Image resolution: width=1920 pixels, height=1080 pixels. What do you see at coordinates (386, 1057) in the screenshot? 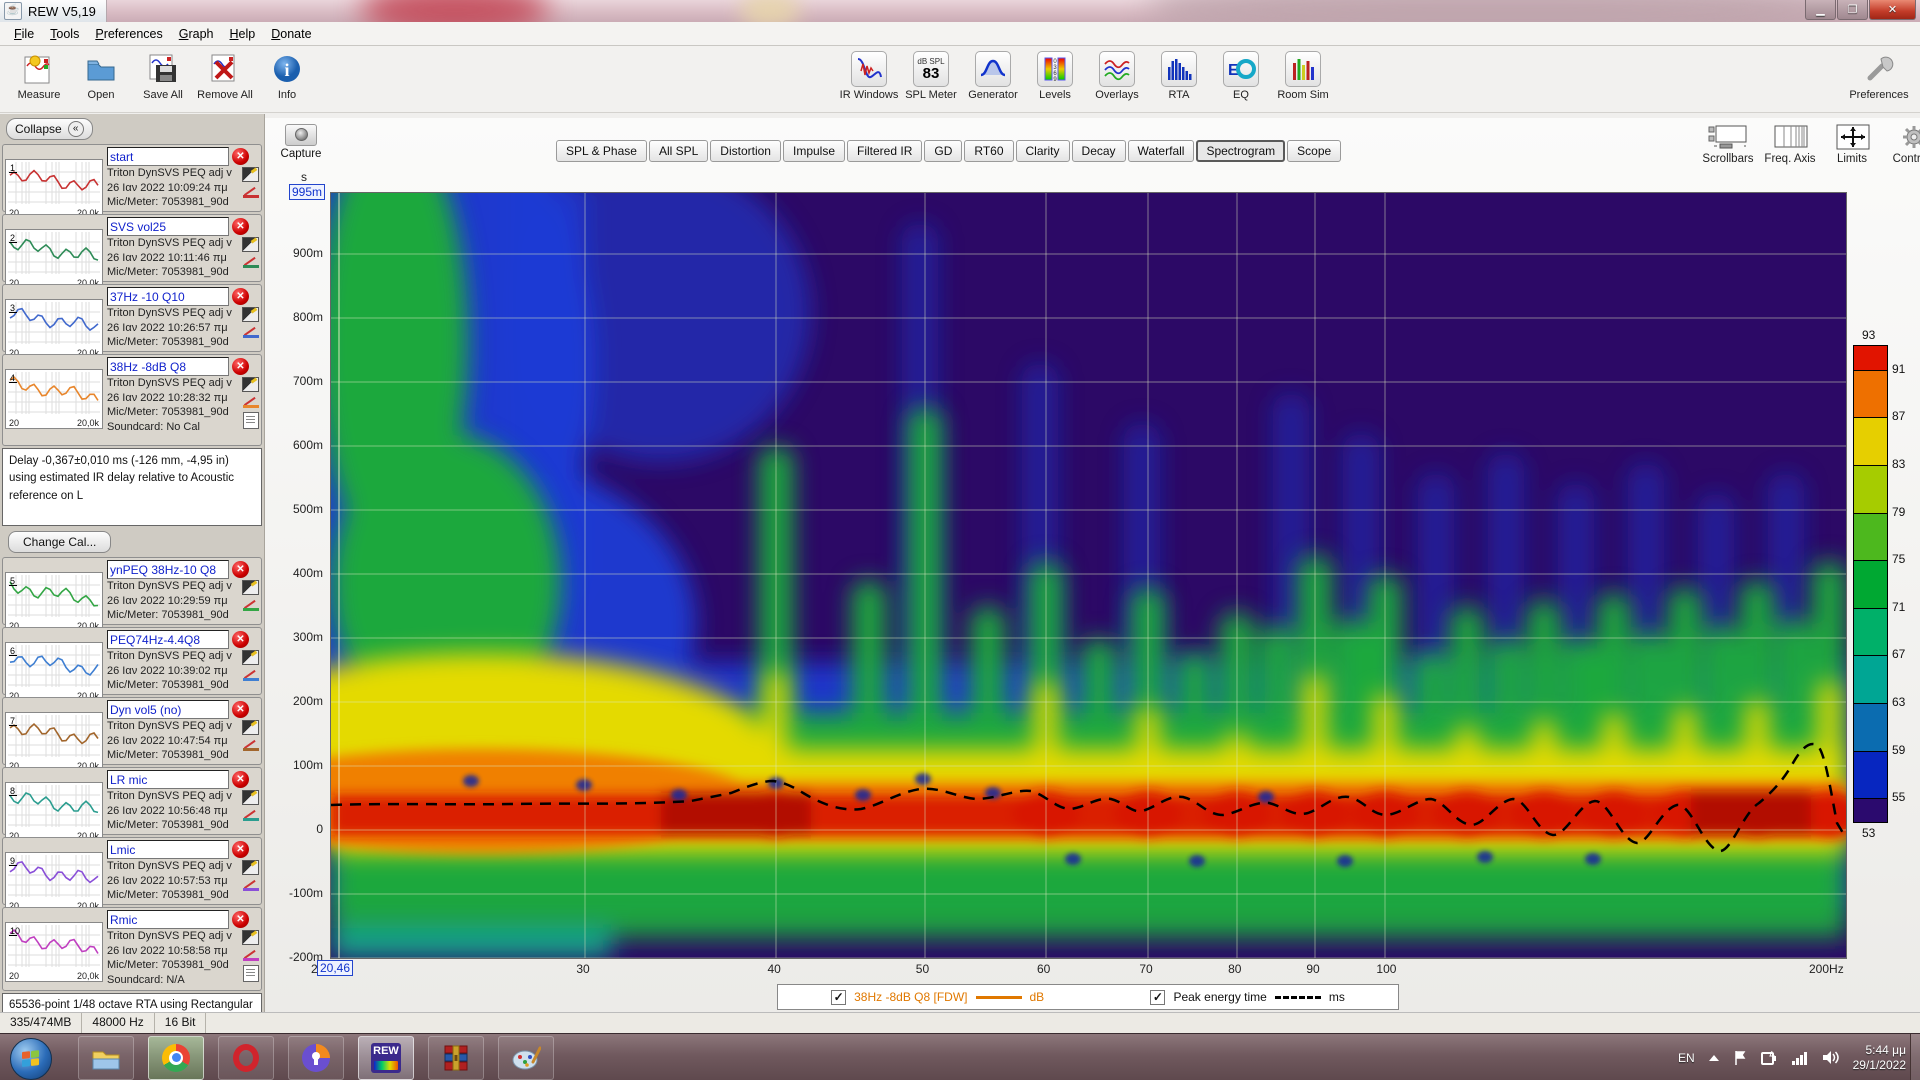
I see `taskbar-rew-button: REW` at bounding box center [386, 1057].